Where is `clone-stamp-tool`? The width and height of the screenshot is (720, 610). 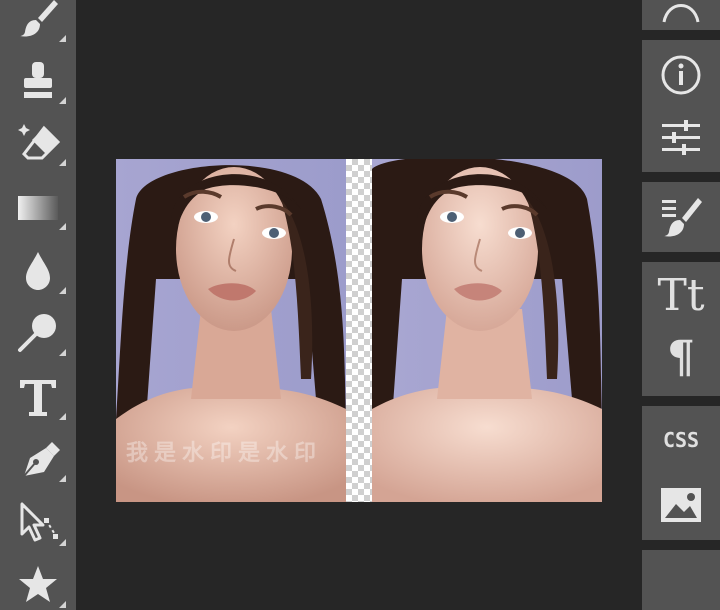 clone-stamp-tool is located at coordinates (40, 81).